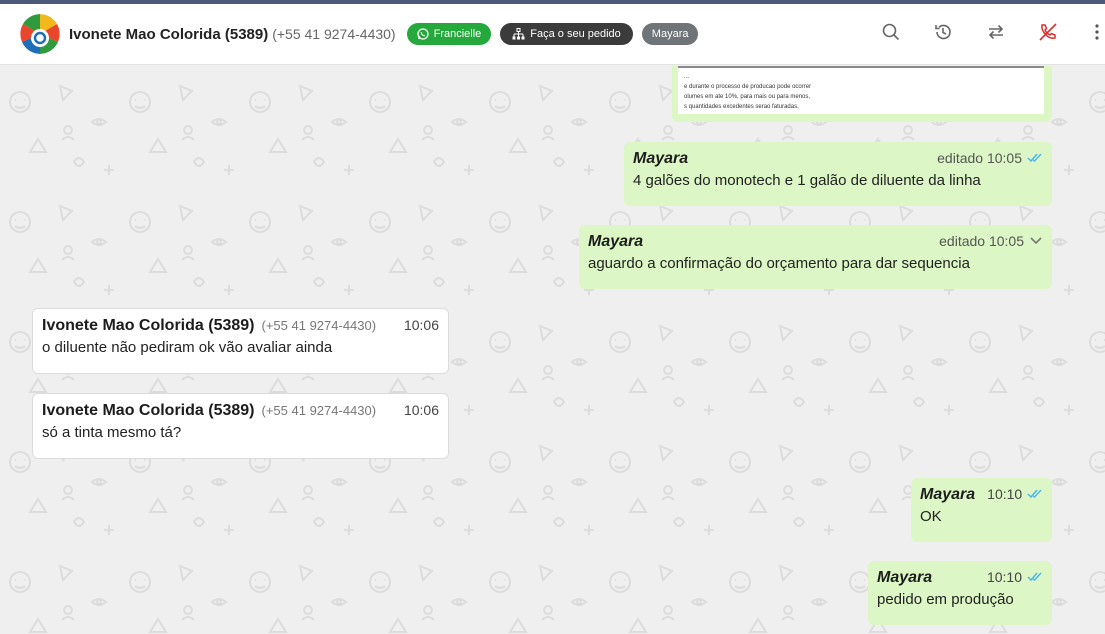  What do you see at coordinates (112, 432) in the screenshot?
I see `message-text: só a tinta mesmo tá?` at bounding box center [112, 432].